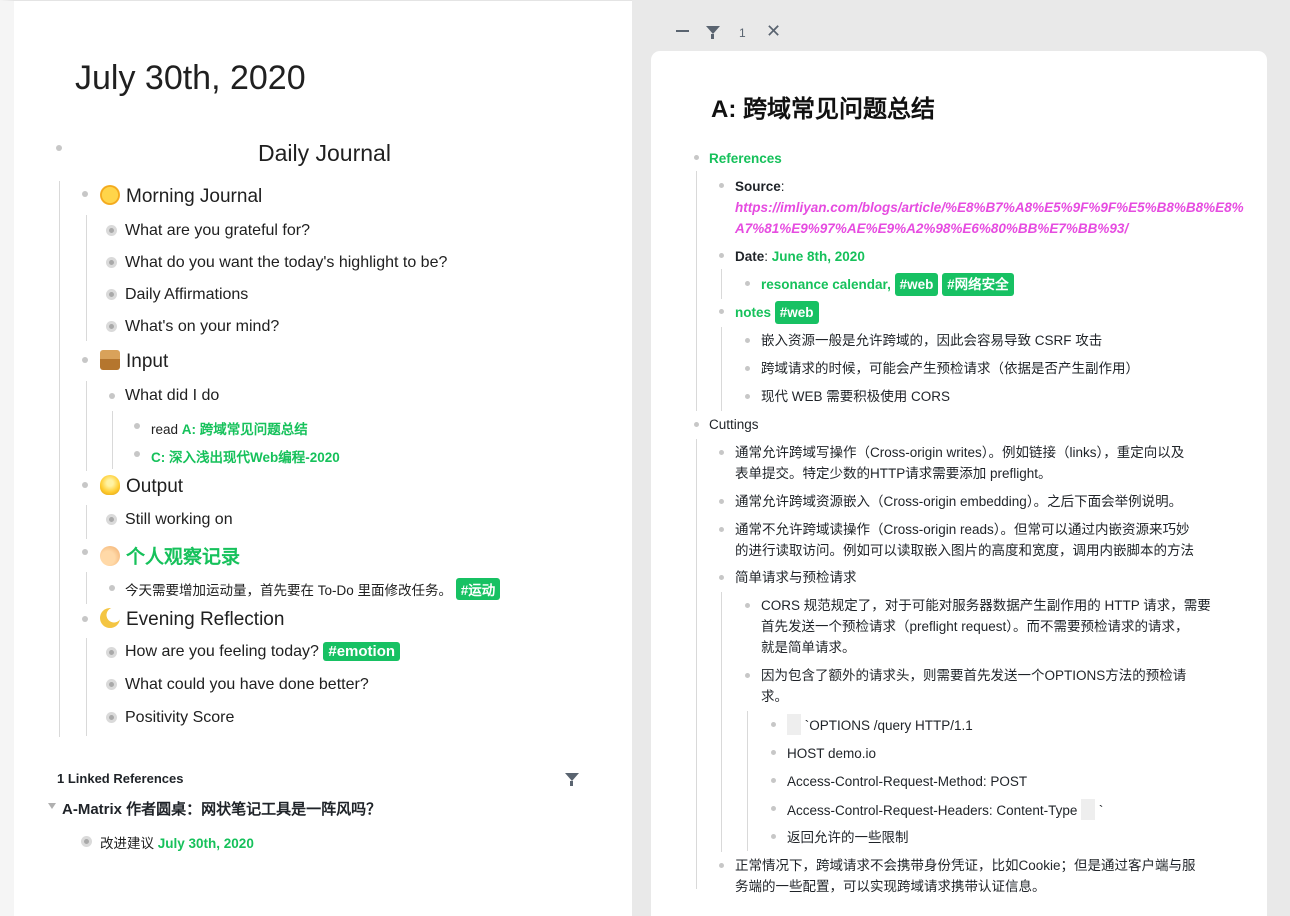  Describe the element at coordinates (978, 284) in the screenshot. I see `tag-security: #网络安全` at that location.